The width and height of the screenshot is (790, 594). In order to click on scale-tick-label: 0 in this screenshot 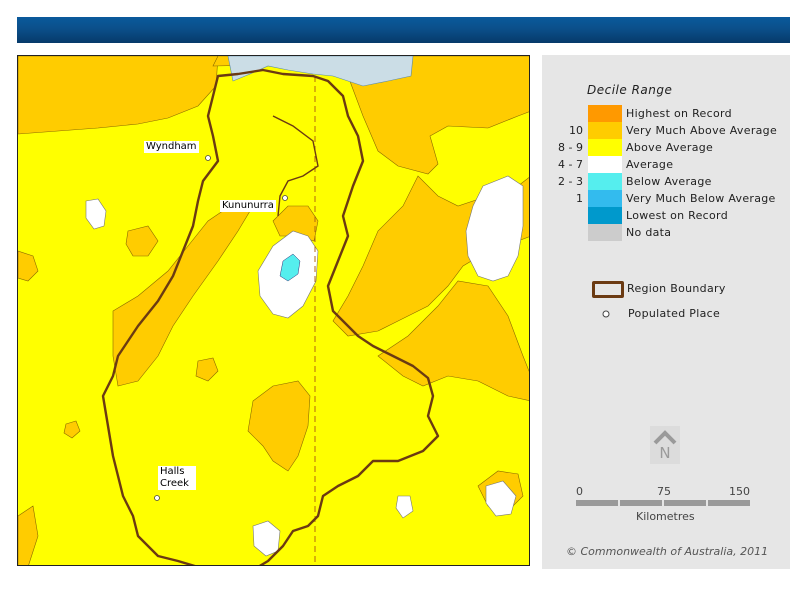, I will do `click(579, 491)`.